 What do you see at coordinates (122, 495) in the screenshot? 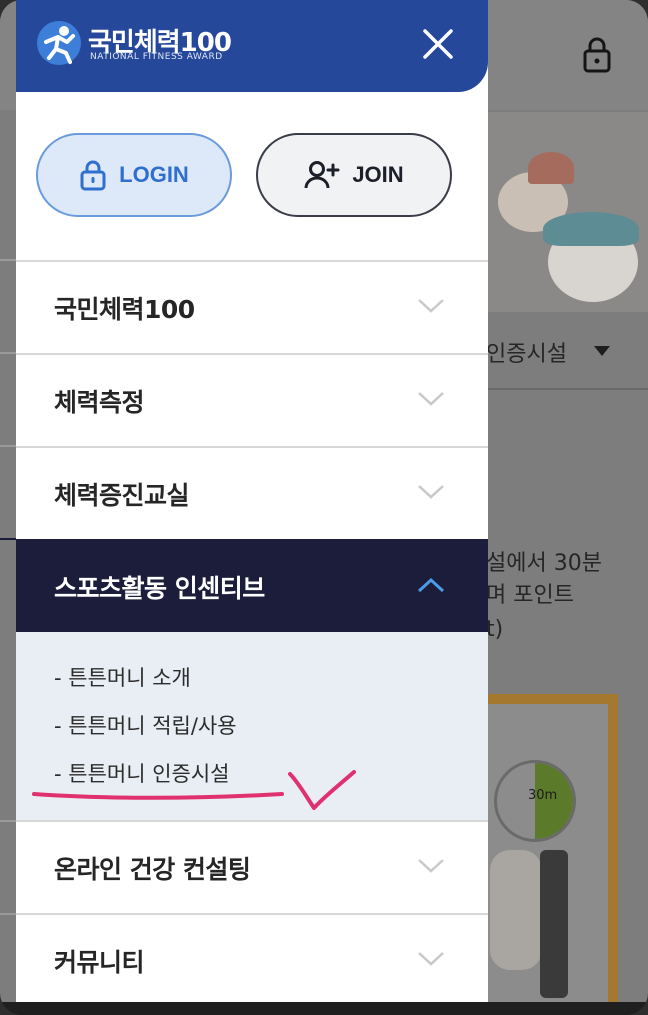
I see `menu-item-label: 체력증진교실` at bounding box center [122, 495].